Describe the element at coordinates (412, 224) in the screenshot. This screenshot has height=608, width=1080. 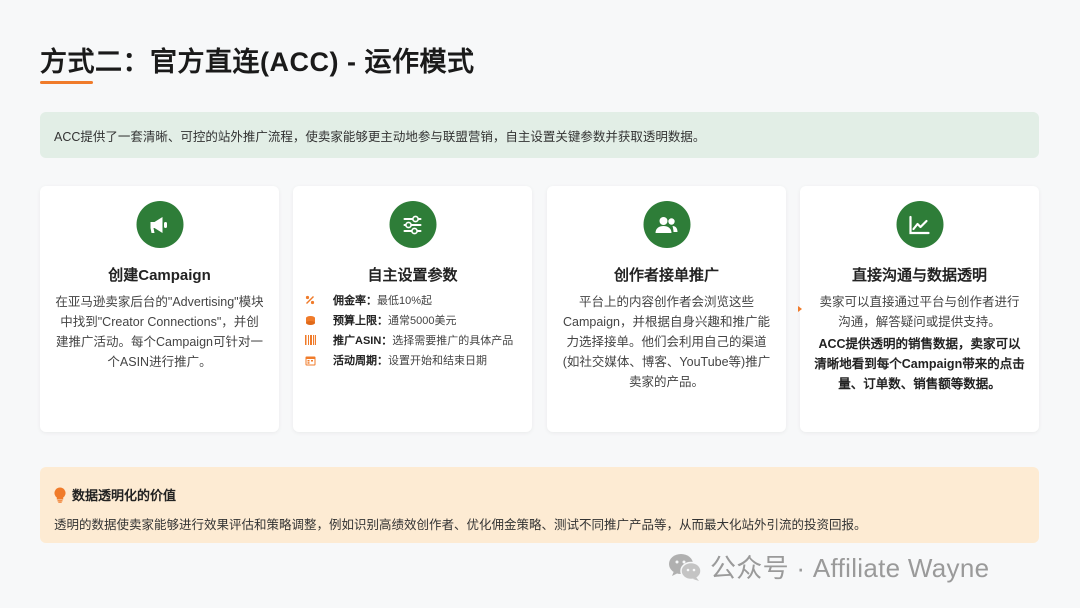
I see `sliders-icon` at that location.